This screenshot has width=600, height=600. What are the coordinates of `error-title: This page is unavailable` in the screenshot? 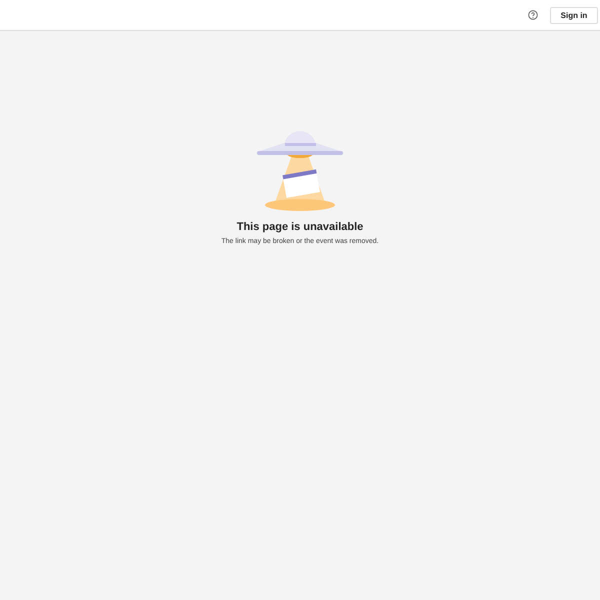 It's located at (300, 227).